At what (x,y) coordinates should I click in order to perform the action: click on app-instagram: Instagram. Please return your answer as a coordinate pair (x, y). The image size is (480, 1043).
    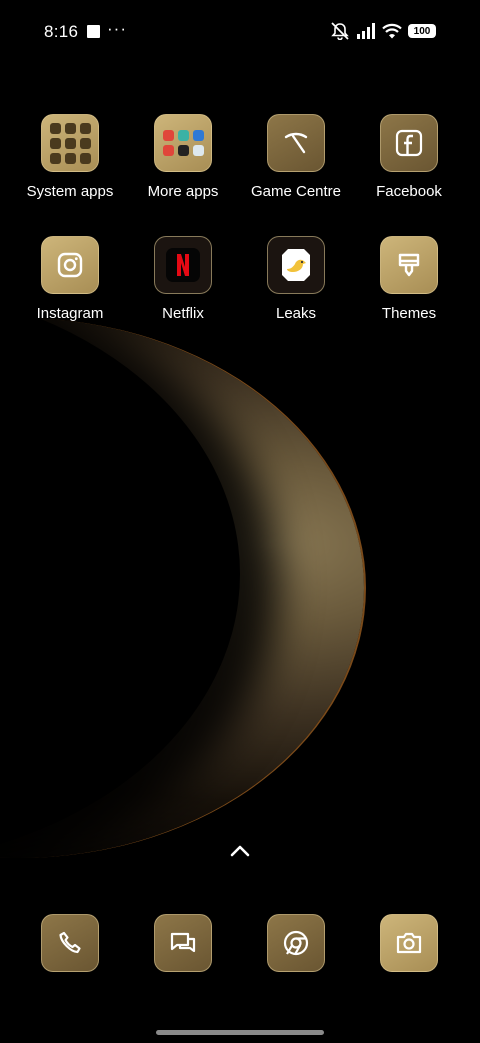
    Looking at the image, I should click on (70, 279).